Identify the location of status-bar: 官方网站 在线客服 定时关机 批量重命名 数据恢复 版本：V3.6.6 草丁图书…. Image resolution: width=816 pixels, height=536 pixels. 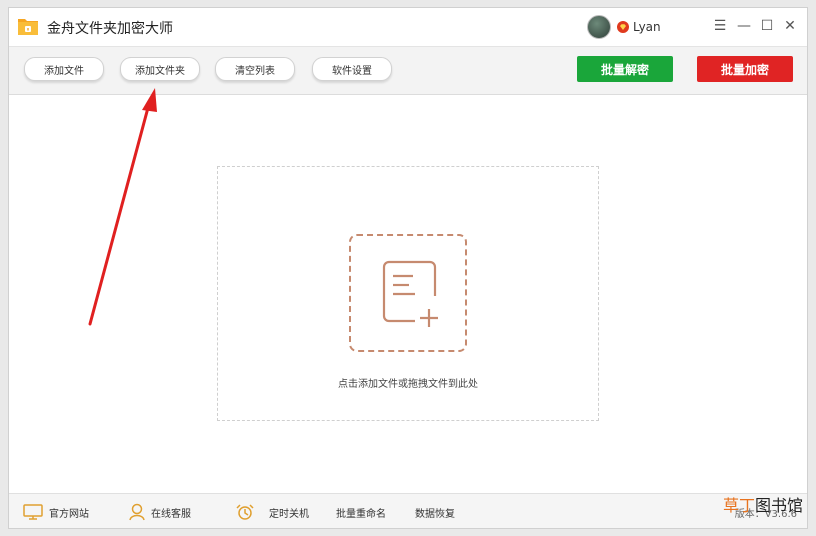
(408, 510).